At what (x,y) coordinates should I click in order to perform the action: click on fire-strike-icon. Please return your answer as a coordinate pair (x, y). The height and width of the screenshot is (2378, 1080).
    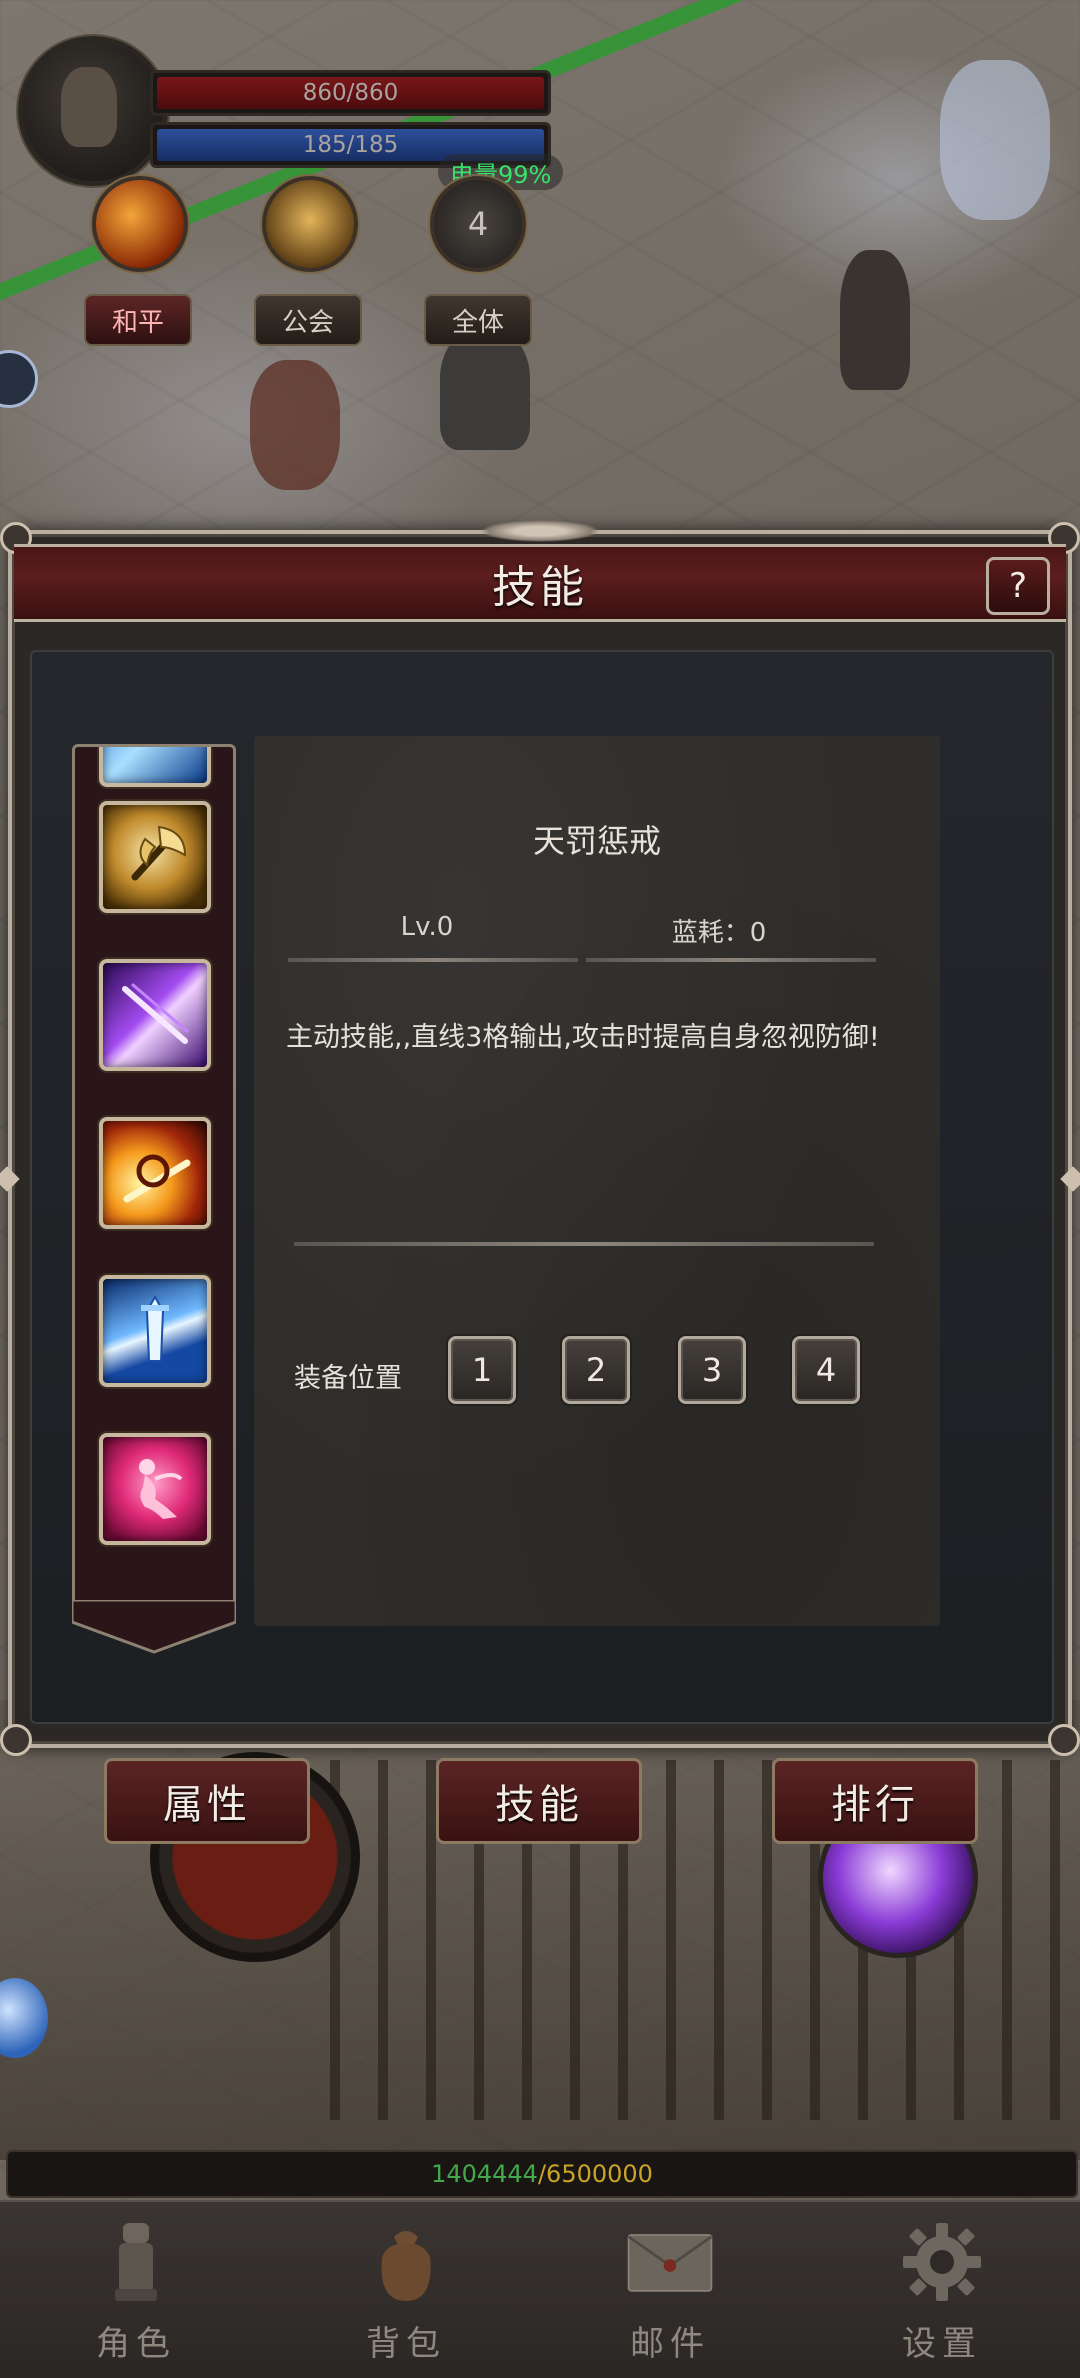
    Looking at the image, I should click on (155, 1173).